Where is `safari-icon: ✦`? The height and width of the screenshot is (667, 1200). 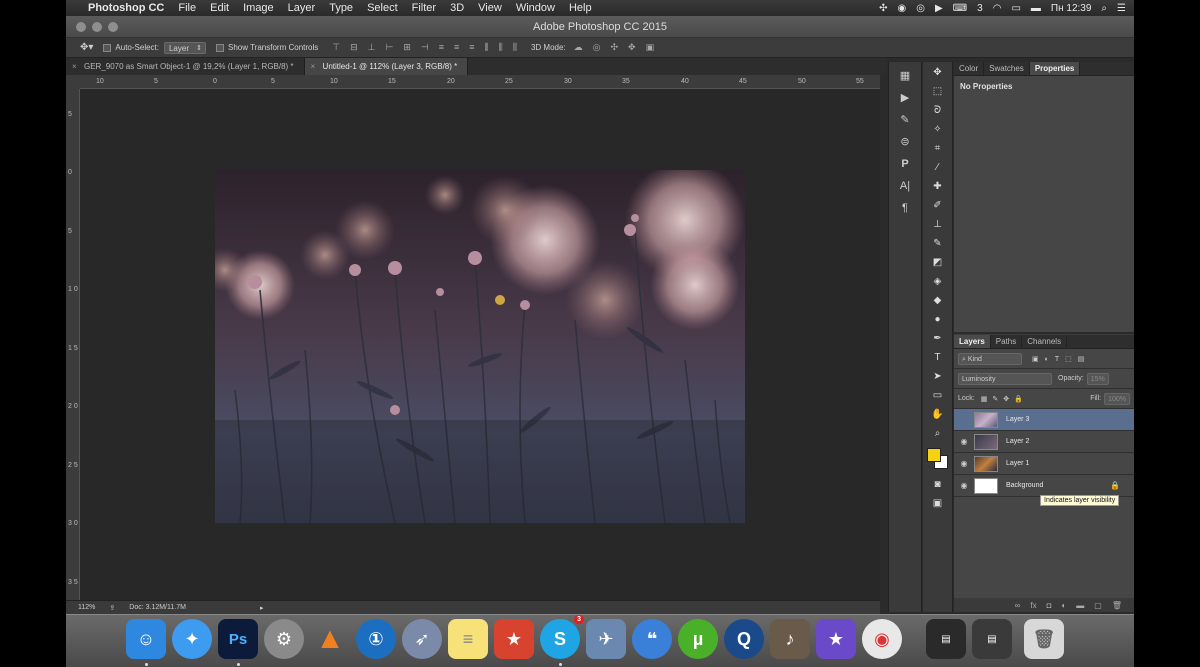
safari-icon: ✦ is located at coordinates (192, 639).